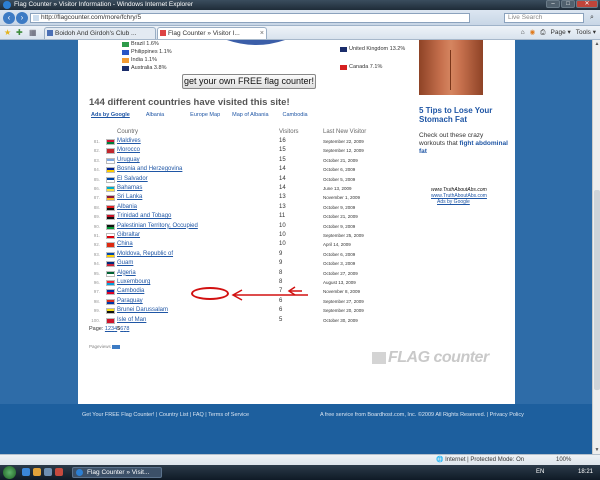  Describe the element at coordinates (568, 4) in the screenshot. I see `maximize-button: □` at that location.